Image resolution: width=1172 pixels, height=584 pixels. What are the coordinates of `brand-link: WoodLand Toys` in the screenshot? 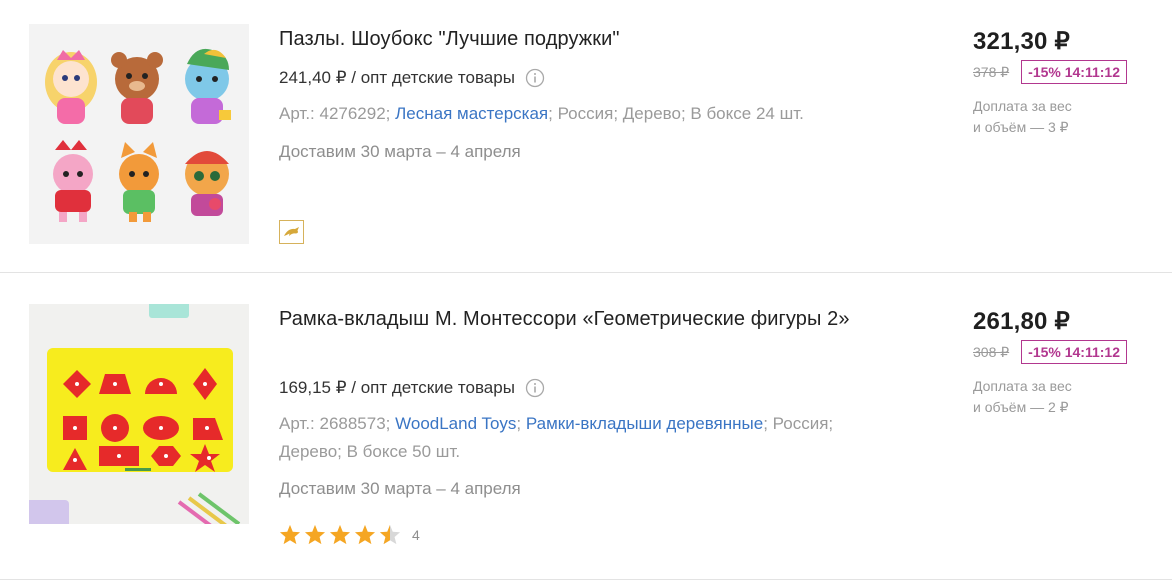 It's located at (455, 423).